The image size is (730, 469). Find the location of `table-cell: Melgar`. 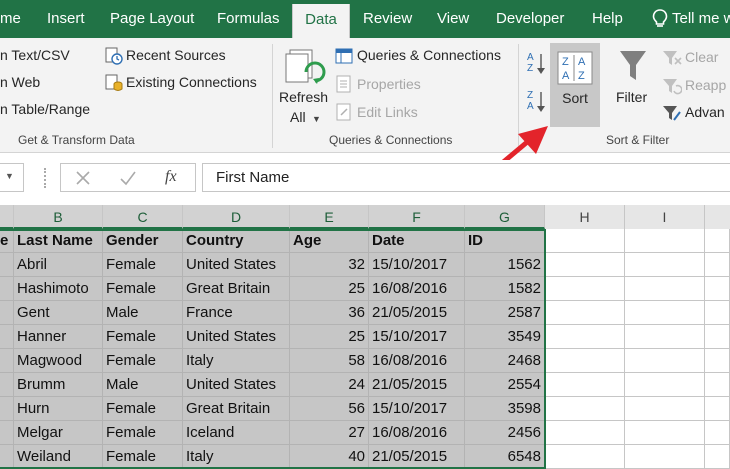

table-cell: Melgar is located at coordinates (58, 433).